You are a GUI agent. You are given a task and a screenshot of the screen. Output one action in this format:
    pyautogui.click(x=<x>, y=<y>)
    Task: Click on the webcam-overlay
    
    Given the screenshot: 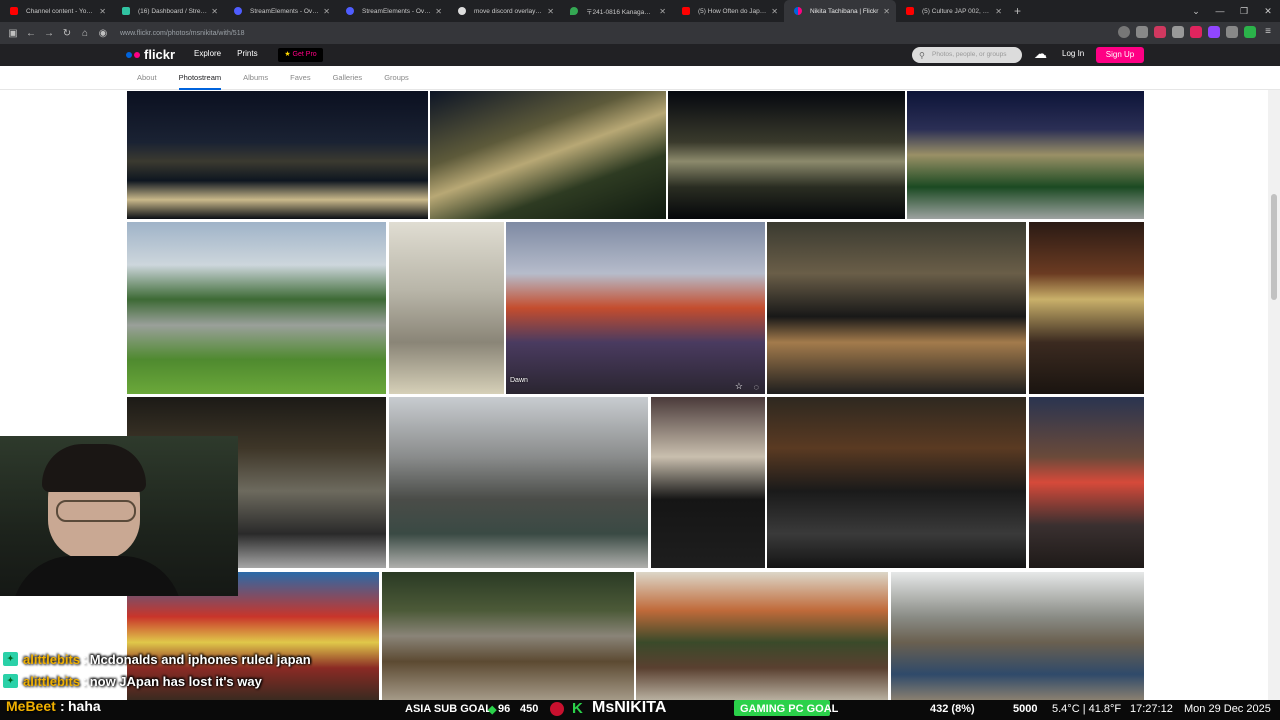 What is the action you would take?
    pyautogui.click(x=119, y=516)
    